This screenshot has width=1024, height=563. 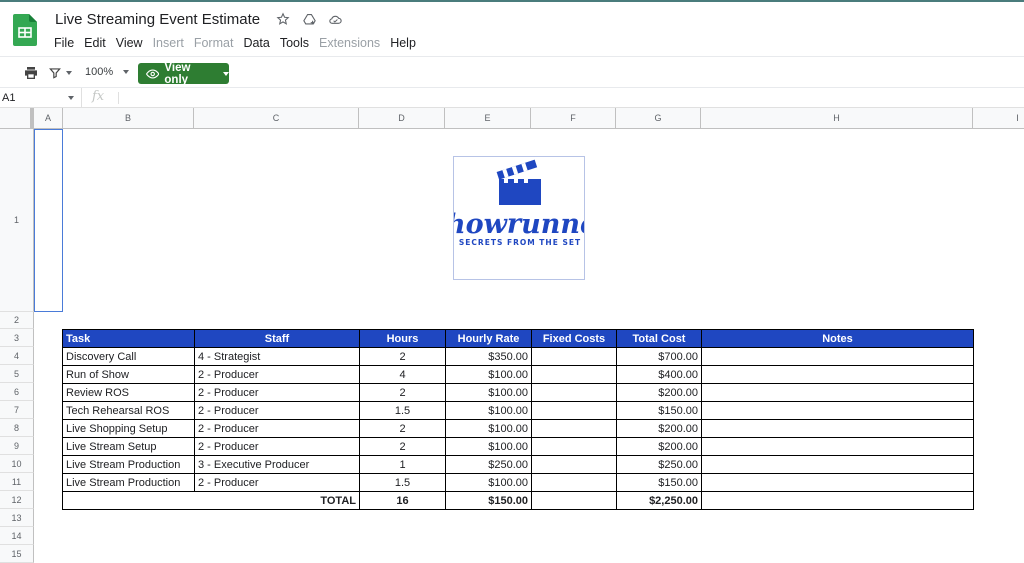 What do you see at coordinates (402, 374) in the screenshot?
I see `cell-hours: 4` at bounding box center [402, 374].